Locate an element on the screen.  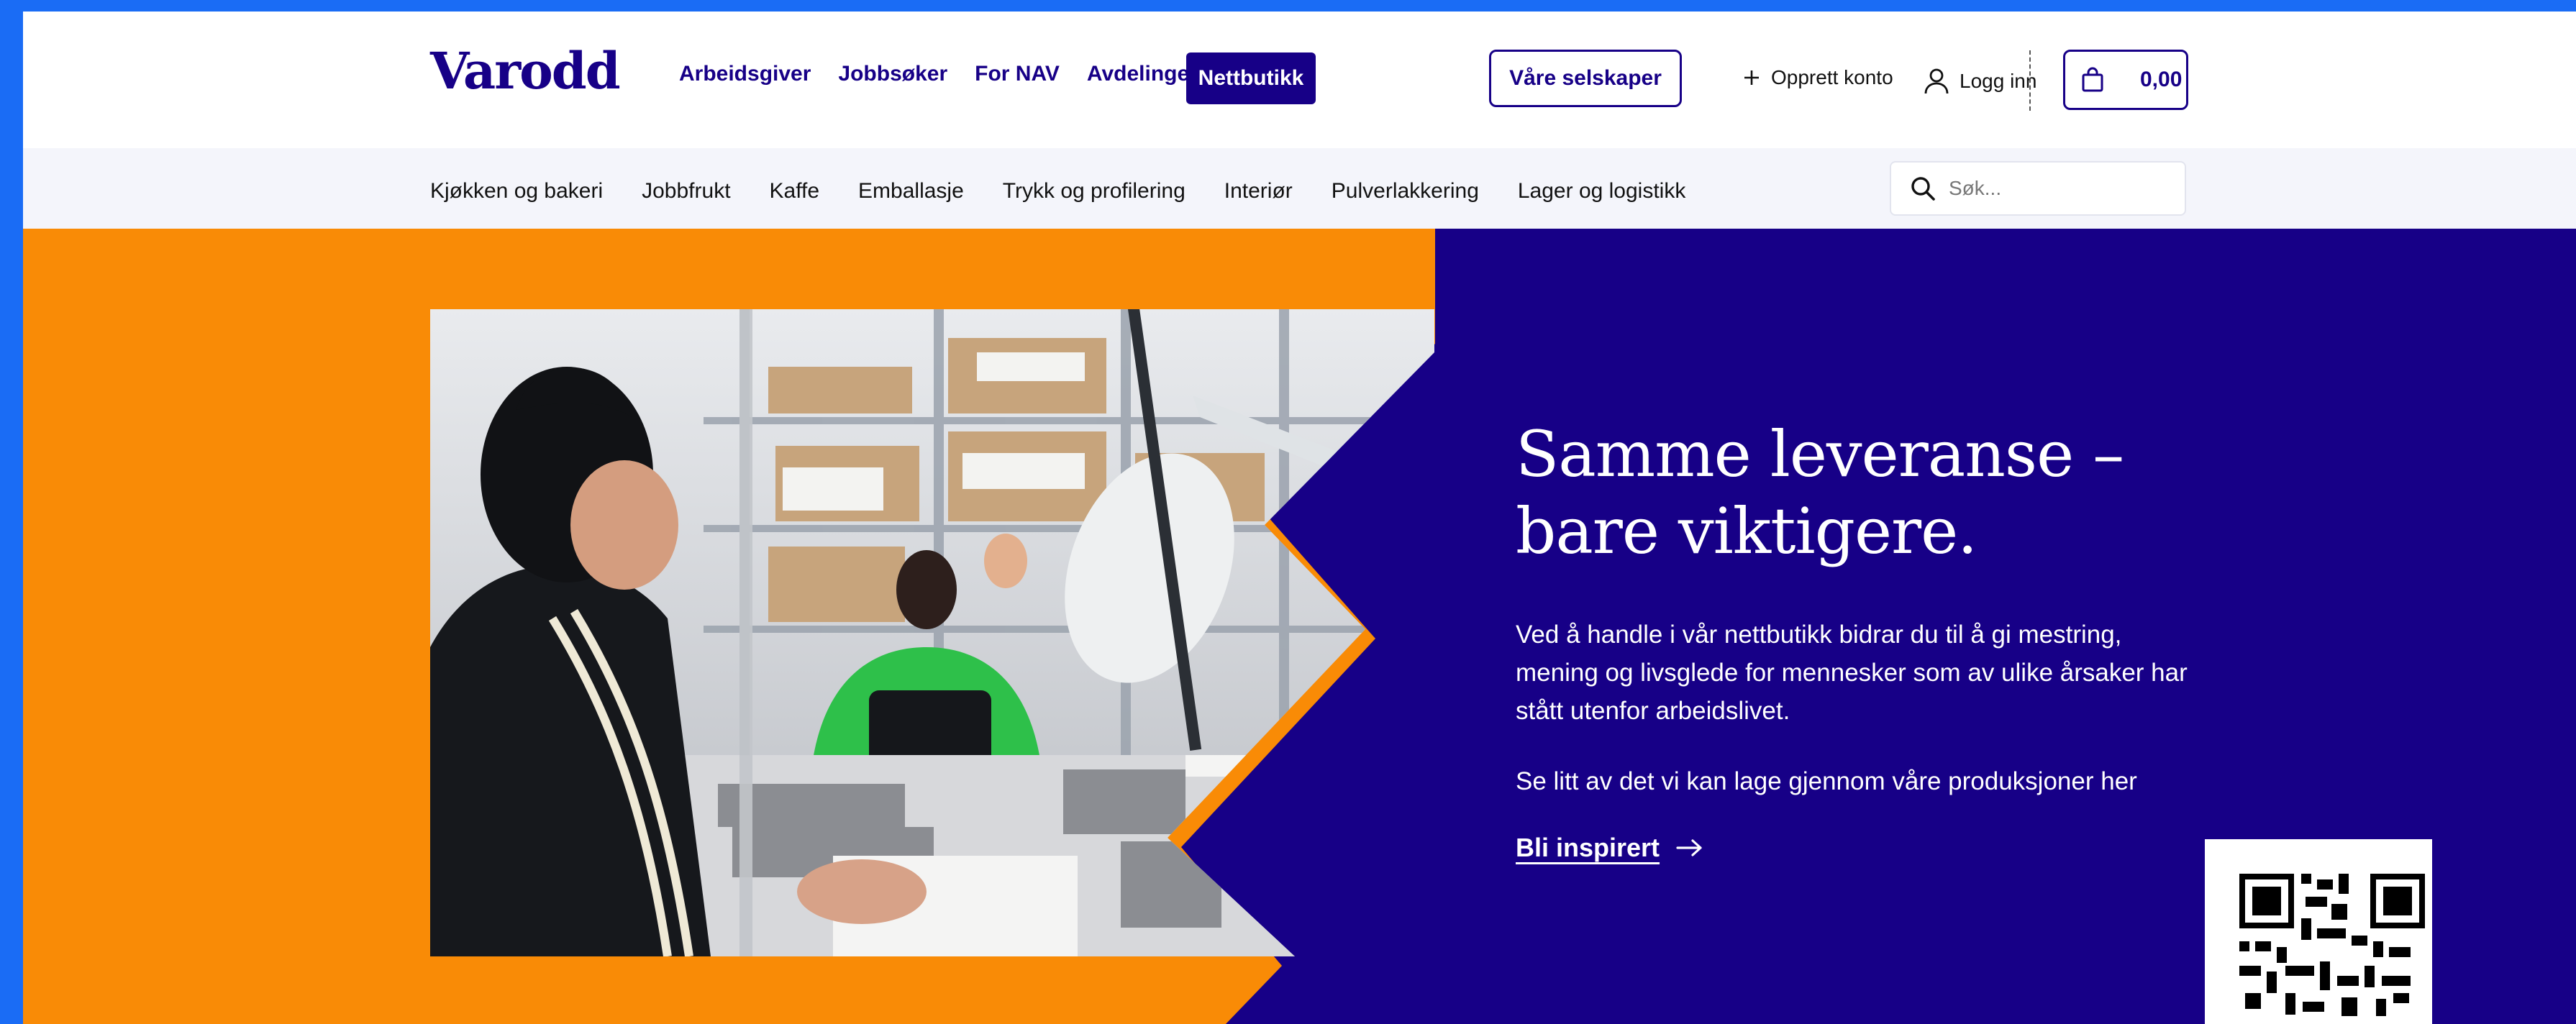
search-icon is located at coordinates (1923, 189).